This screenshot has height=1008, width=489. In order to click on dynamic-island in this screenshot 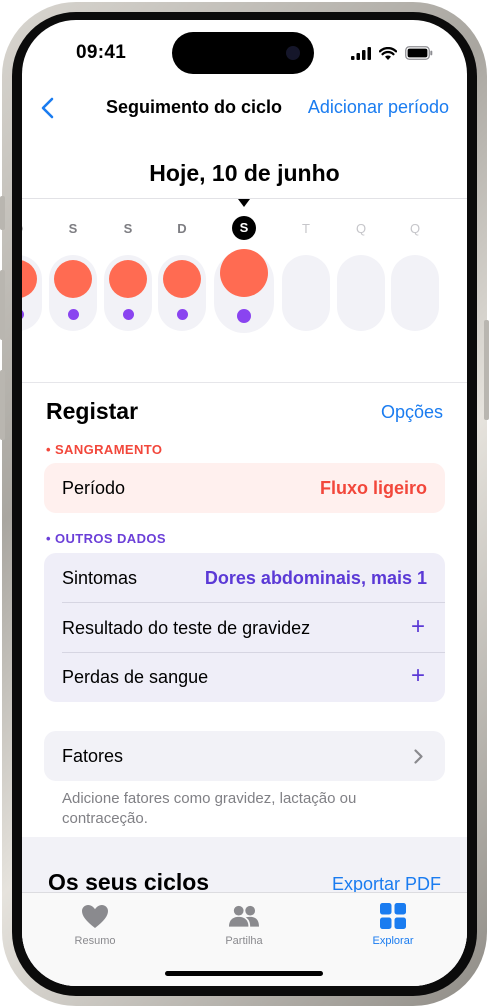, I will do `click(243, 53)`.